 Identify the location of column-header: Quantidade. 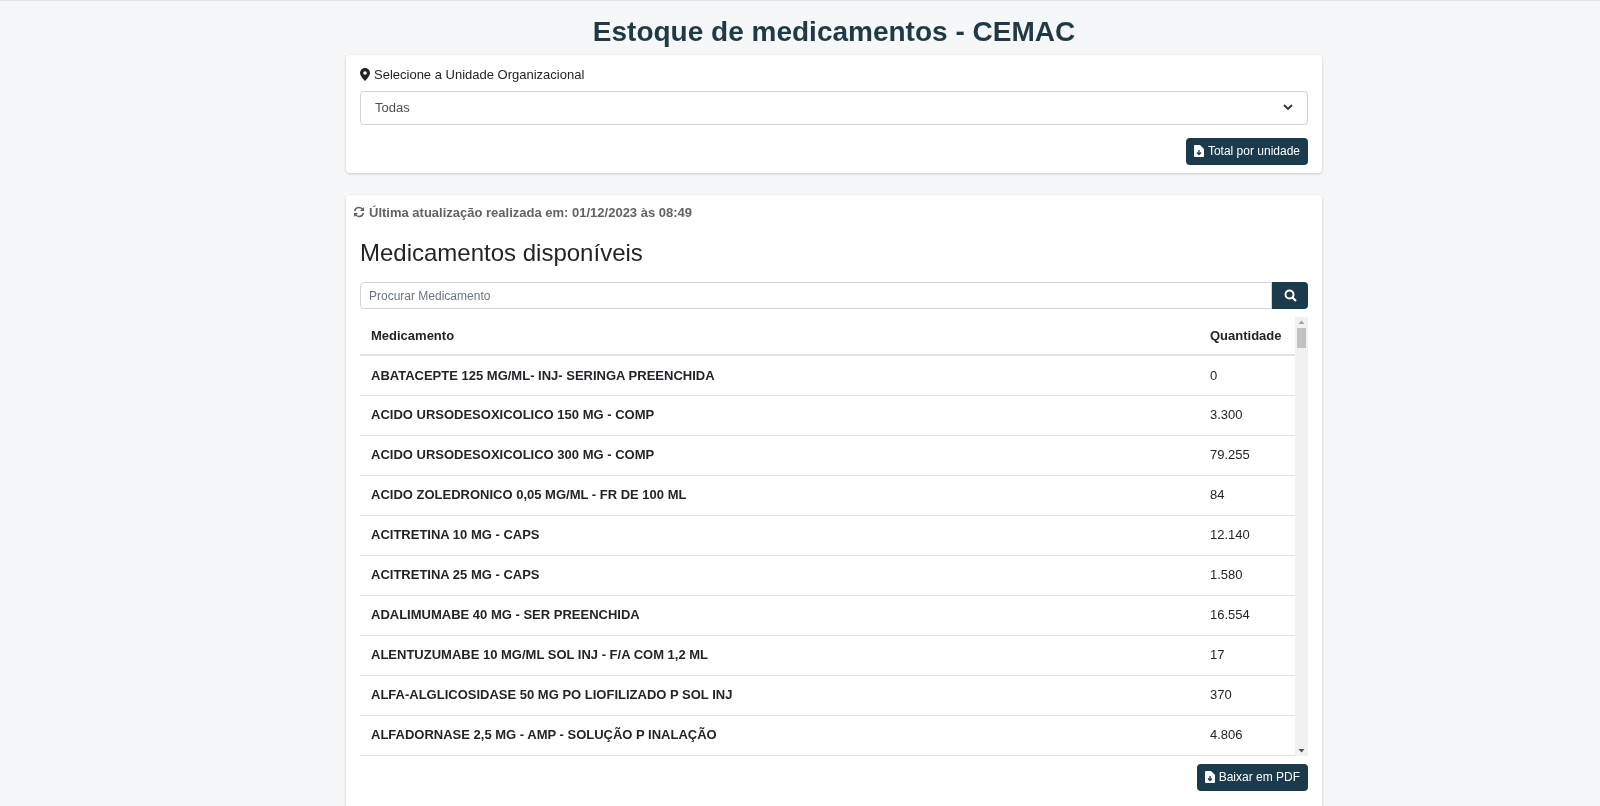
(1247, 336).